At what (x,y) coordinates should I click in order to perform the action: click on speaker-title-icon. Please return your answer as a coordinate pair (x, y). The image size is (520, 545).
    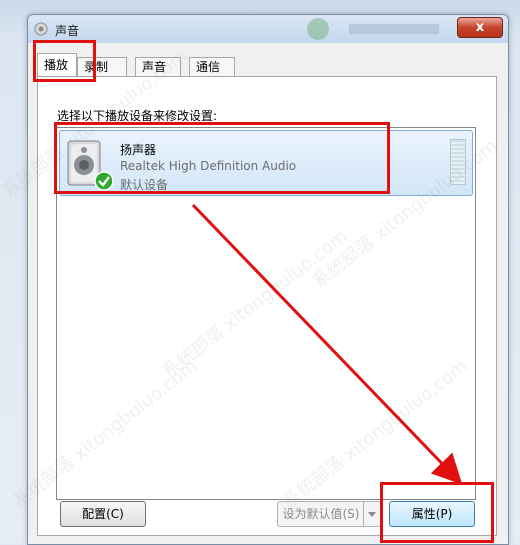
    Looking at the image, I should click on (41, 29).